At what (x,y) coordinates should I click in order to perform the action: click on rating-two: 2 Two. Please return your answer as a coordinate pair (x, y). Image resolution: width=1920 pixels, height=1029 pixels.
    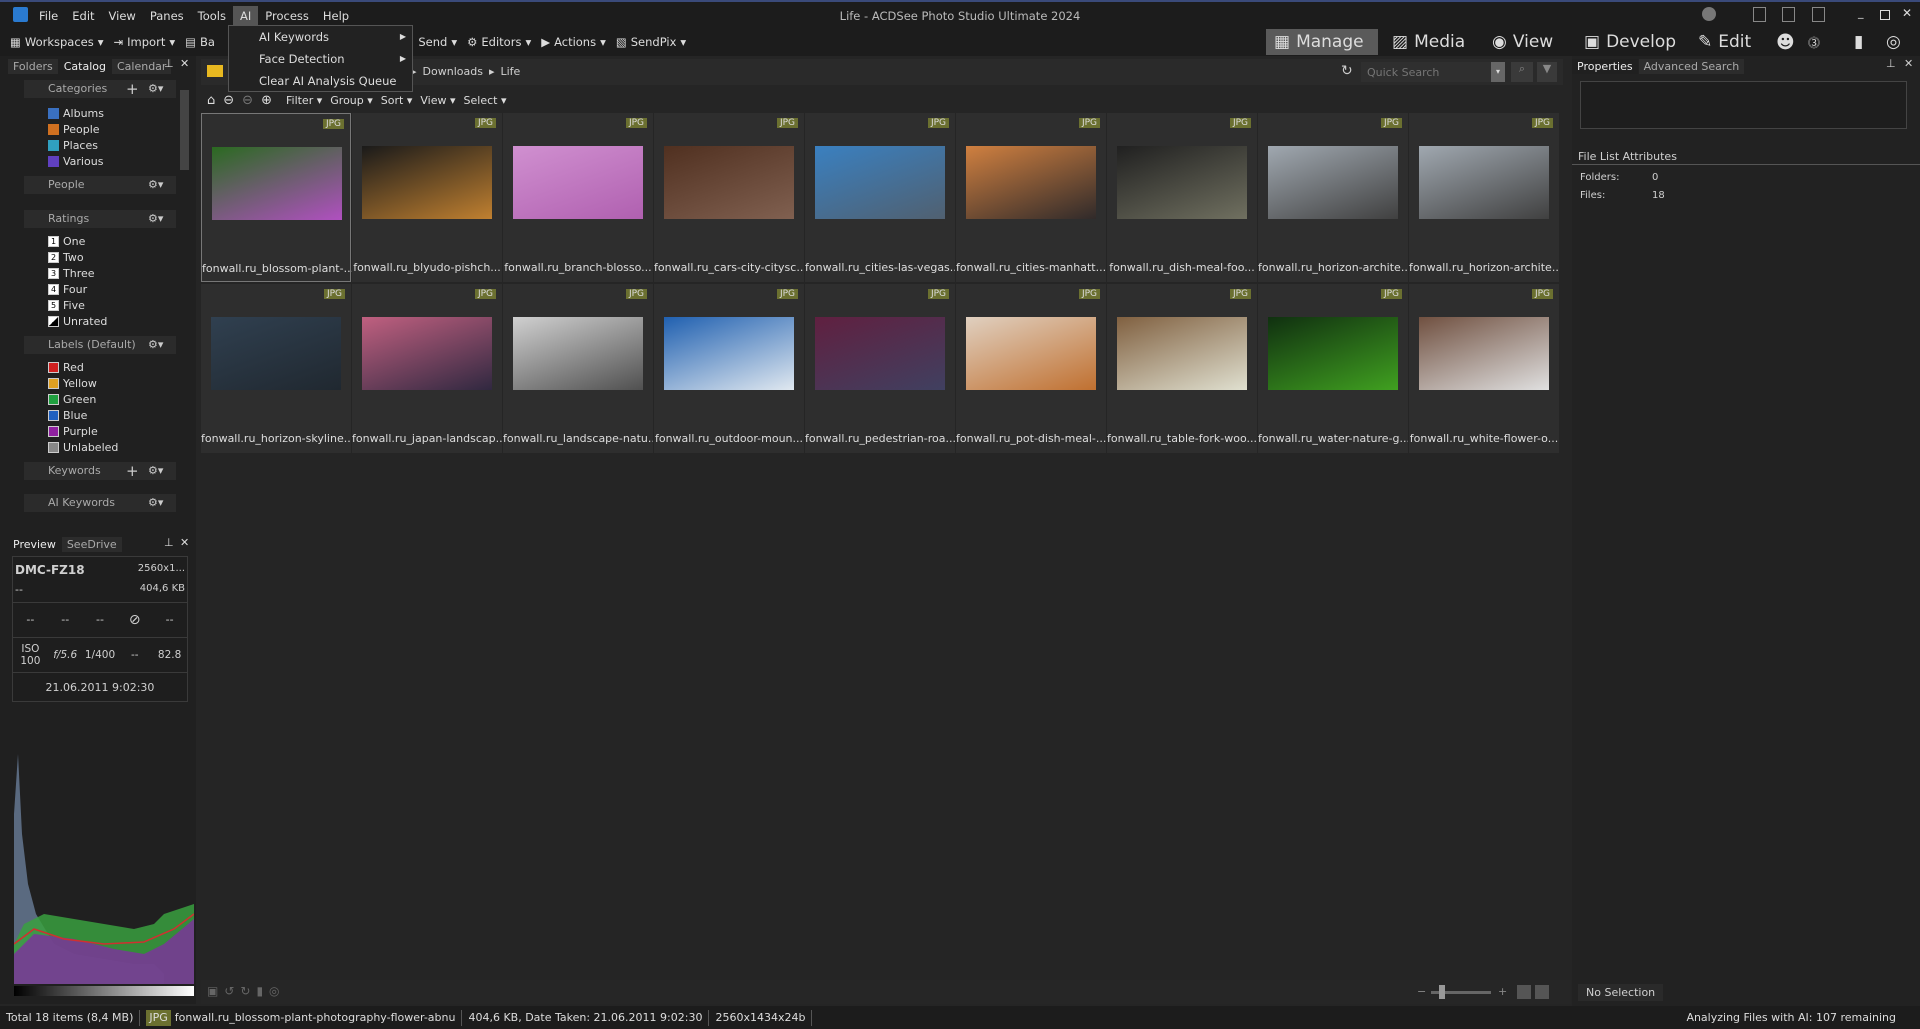
    Looking at the image, I should click on (66, 257).